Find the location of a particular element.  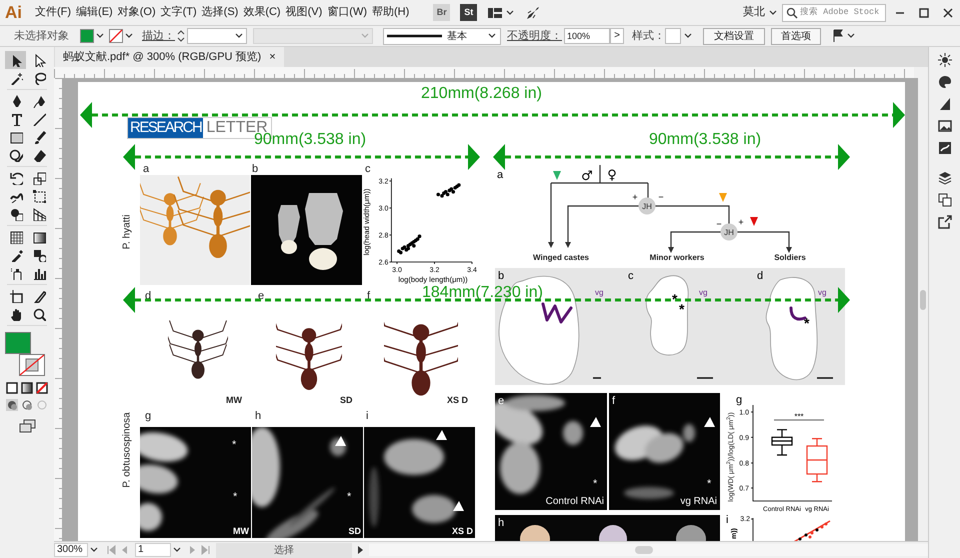

status-tool-label: 选择 is located at coordinates (284, 550).